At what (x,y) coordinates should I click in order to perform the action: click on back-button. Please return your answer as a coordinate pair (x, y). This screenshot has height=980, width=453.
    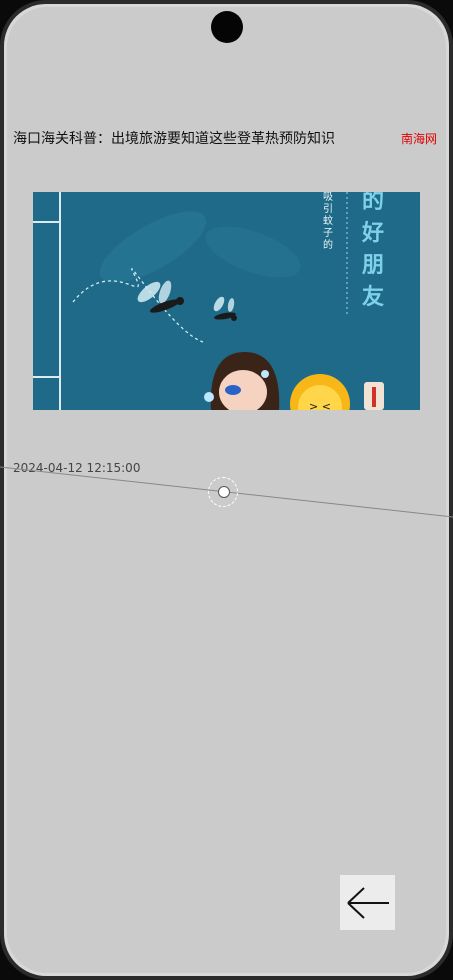
    Looking at the image, I should click on (367, 902).